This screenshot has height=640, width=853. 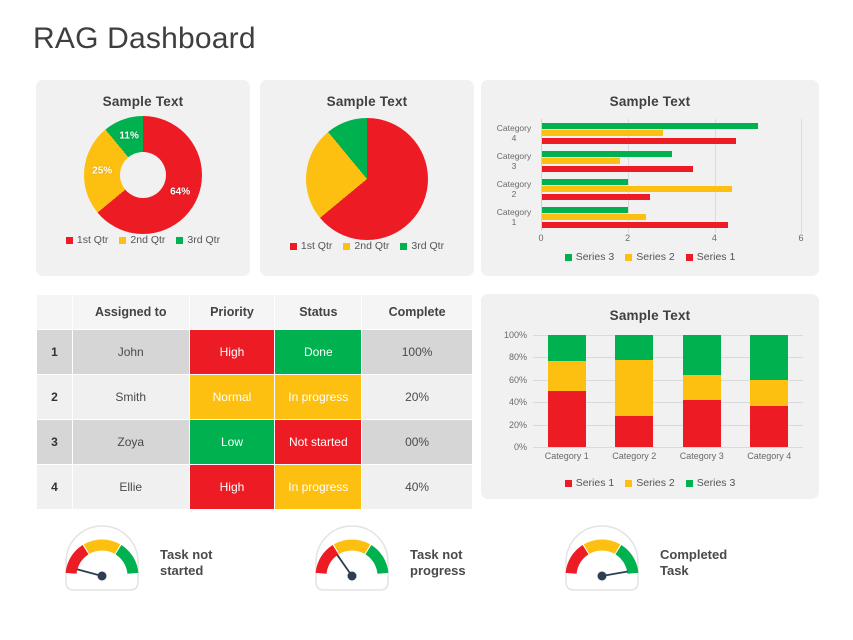 I want to click on stacked-chart-category-label: Category 3, so click(x=701, y=456).